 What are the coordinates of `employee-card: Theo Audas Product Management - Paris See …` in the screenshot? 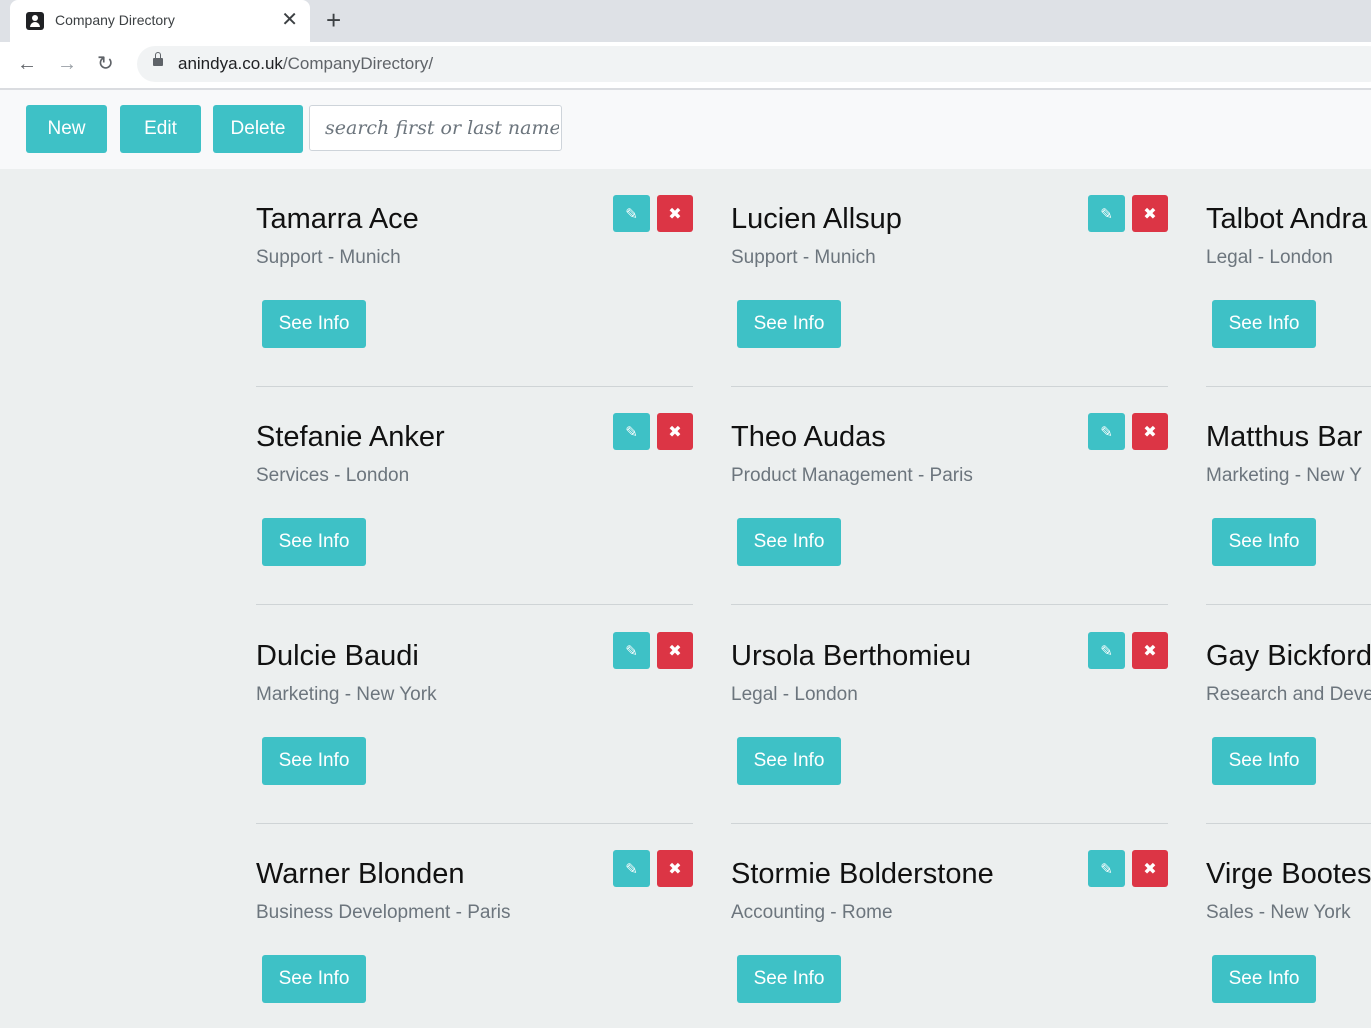 It's located at (949, 496).